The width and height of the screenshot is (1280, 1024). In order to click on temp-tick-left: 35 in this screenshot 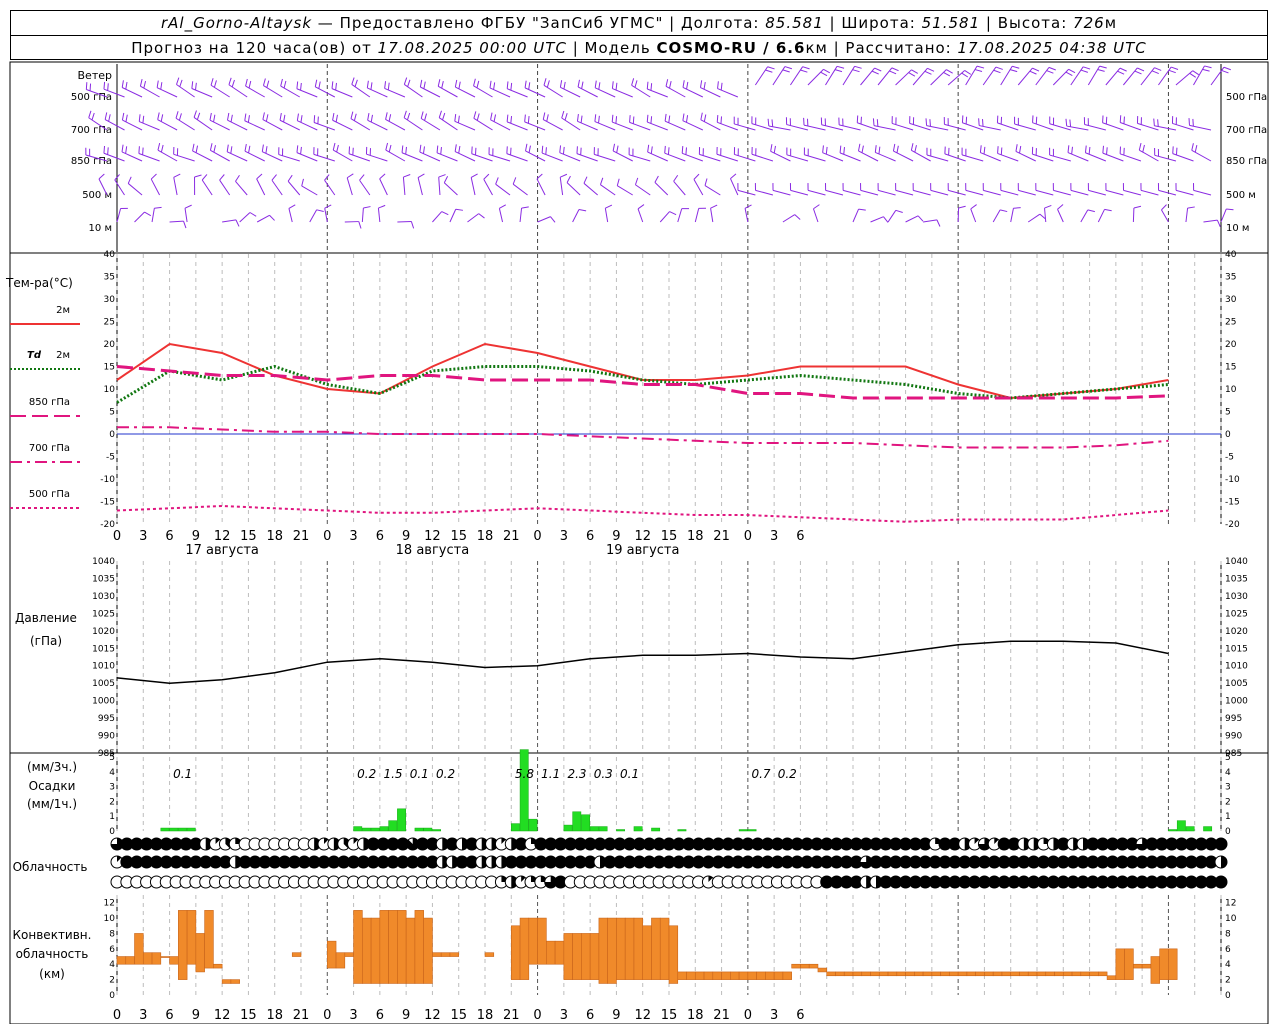, I will do `click(109, 278)`.